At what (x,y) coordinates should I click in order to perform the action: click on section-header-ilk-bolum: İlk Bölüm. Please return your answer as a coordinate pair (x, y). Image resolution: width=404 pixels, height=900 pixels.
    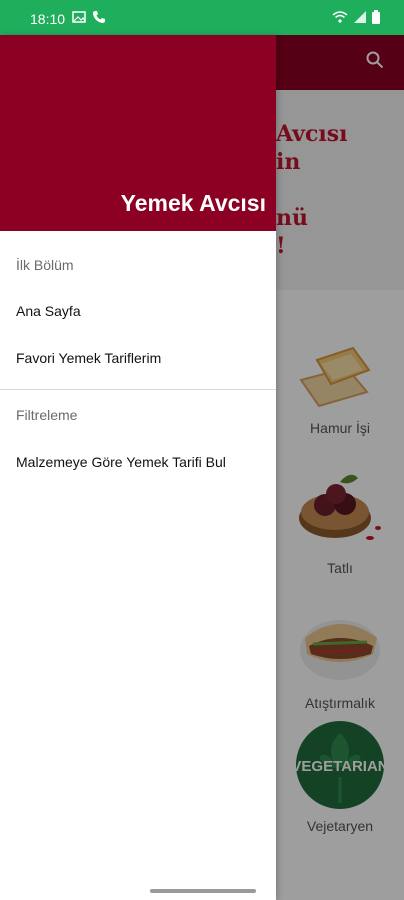
    Looking at the image, I should click on (45, 265).